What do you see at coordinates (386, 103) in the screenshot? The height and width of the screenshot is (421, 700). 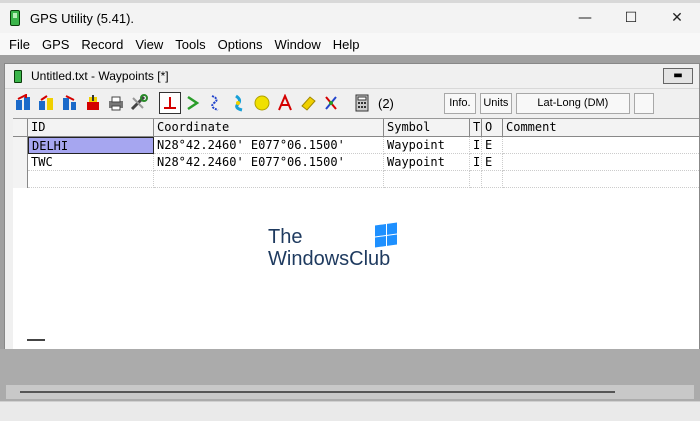 I see `record-count: (2)` at bounding box center [386, 103].